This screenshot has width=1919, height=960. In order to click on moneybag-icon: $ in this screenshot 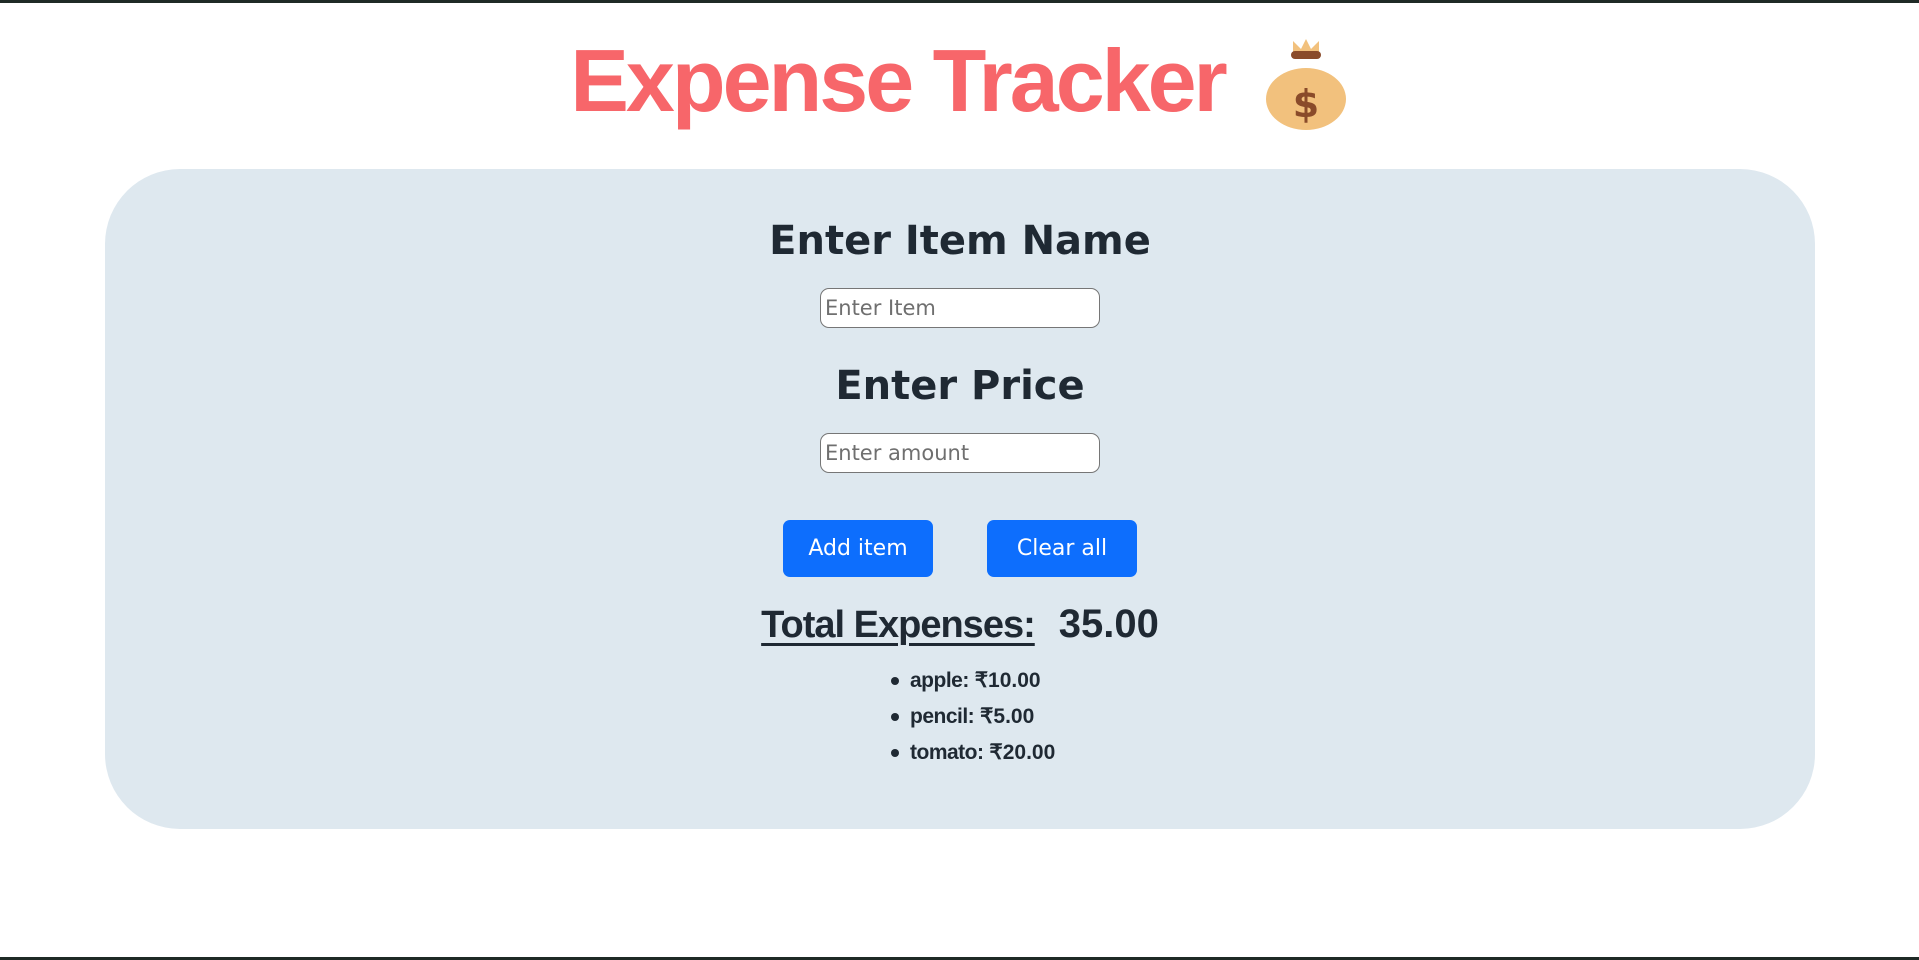, I will do `click(1305, 84)`.